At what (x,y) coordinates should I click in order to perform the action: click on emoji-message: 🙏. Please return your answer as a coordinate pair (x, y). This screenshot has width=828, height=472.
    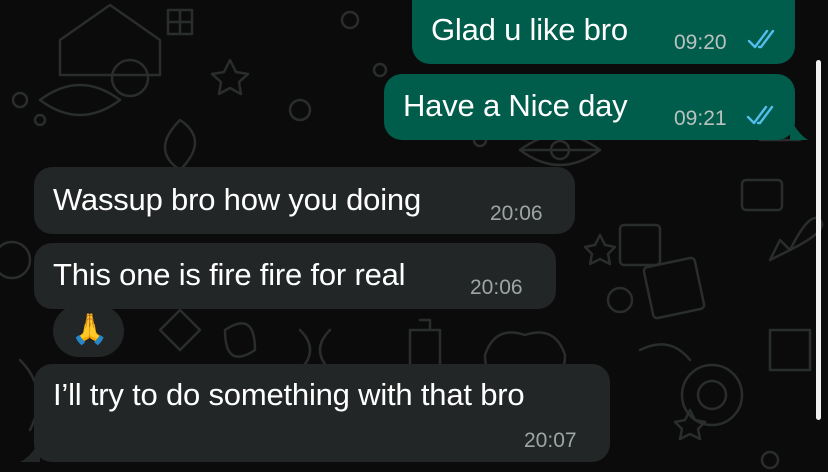
    Looking at the image, I should click on (90, 329).